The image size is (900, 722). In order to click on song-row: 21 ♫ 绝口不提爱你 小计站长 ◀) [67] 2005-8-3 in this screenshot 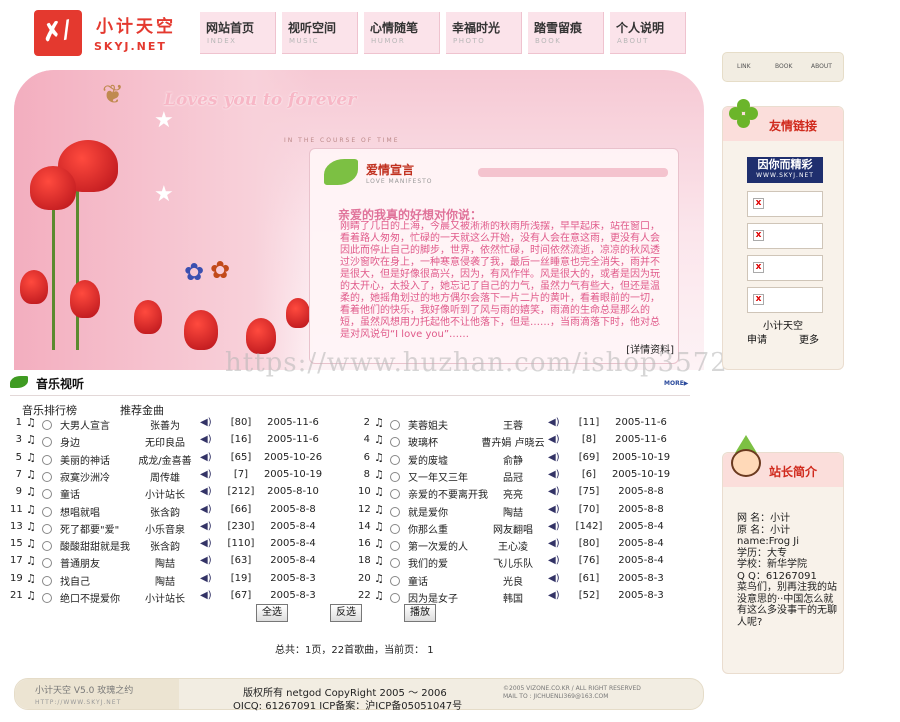, I will do `click(175, 598)`.